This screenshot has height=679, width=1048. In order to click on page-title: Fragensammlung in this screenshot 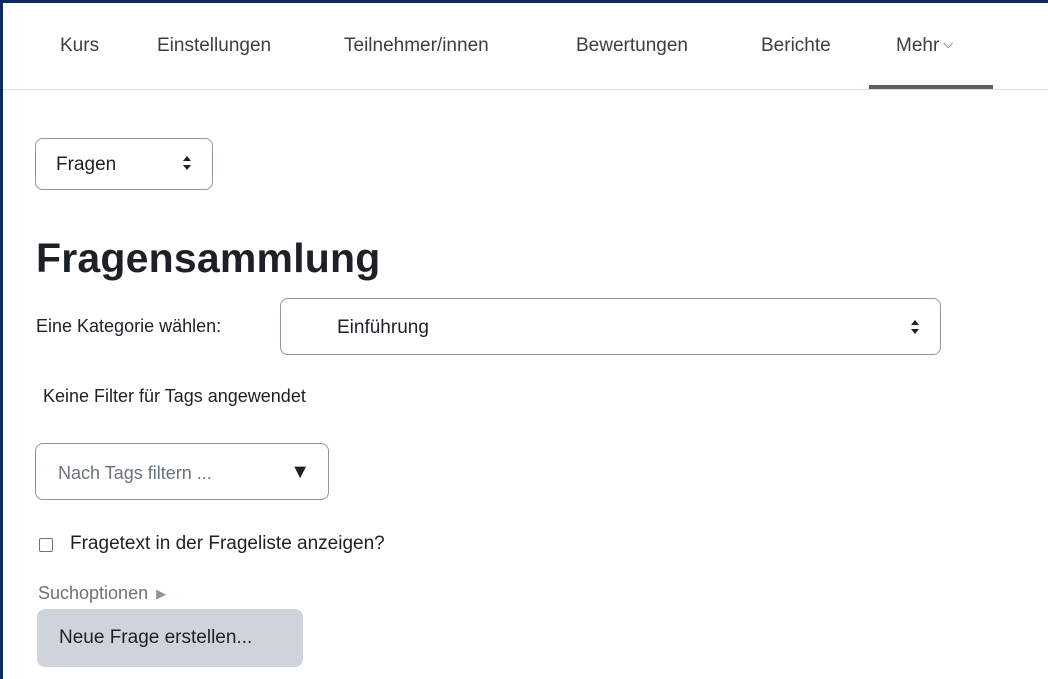, I will do `click(208, 258)`.